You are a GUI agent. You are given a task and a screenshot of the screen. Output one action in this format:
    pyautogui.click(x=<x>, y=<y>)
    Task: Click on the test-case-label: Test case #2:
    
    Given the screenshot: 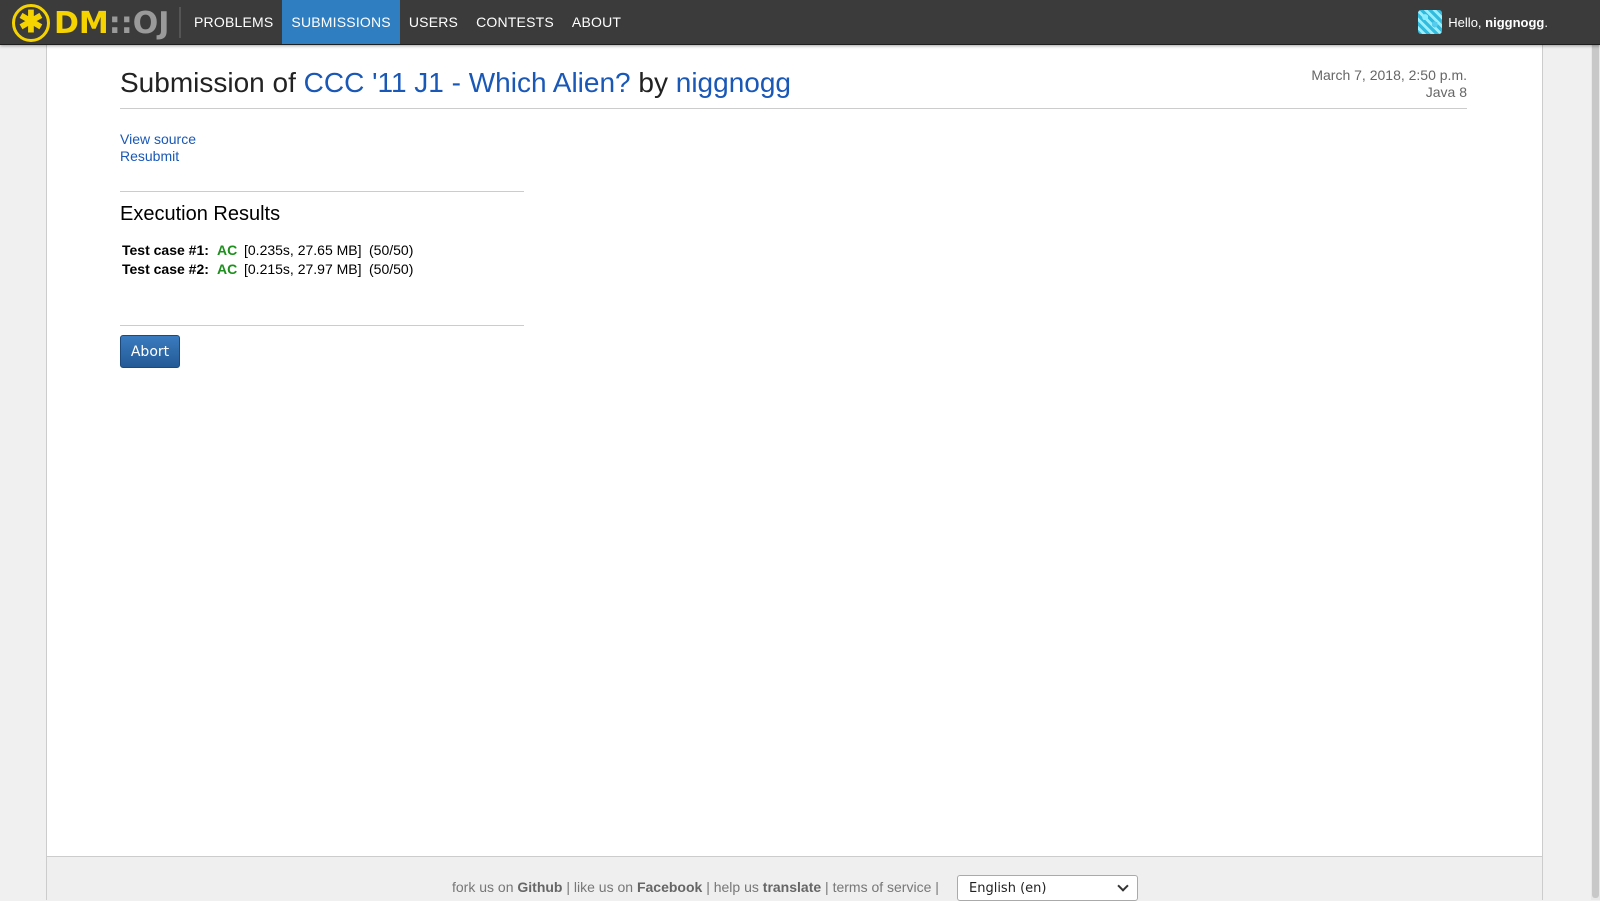 What is the action you would take?
    pyautogui.click(x=165, y=269)
    